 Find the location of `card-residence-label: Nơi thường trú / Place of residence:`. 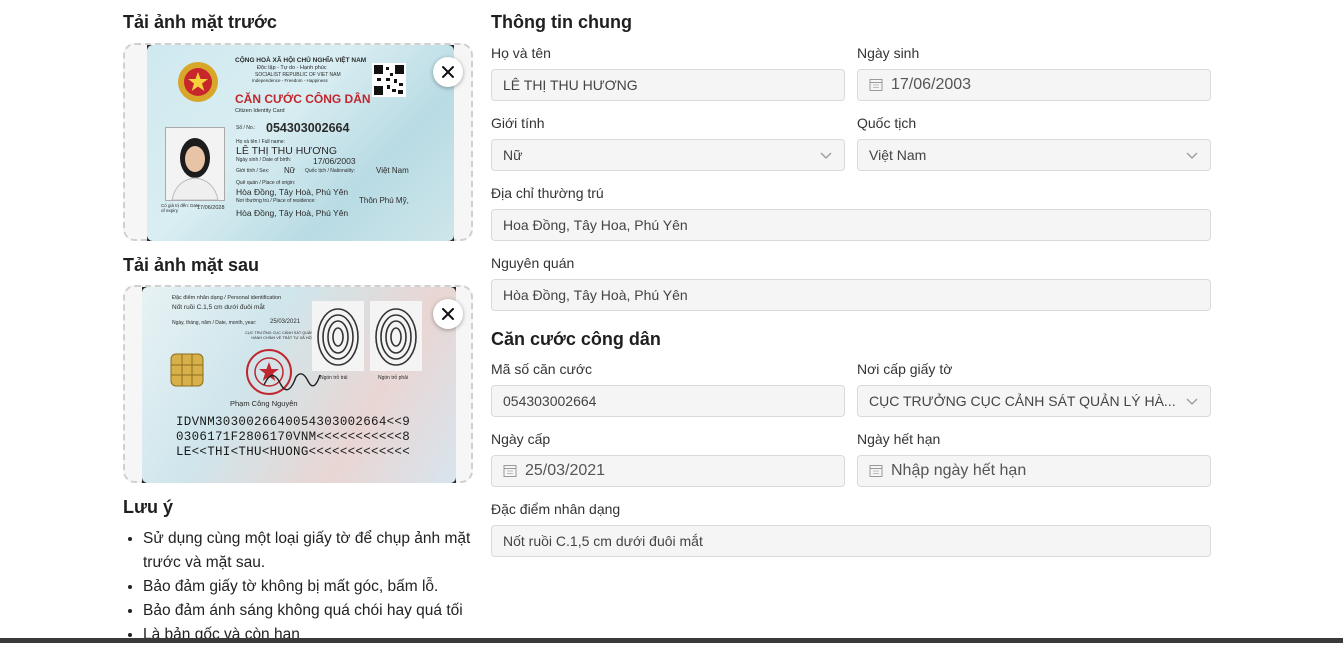

card-residence-label: Nơi thường trú / Place of residence: is located at coordinates (276, 201).